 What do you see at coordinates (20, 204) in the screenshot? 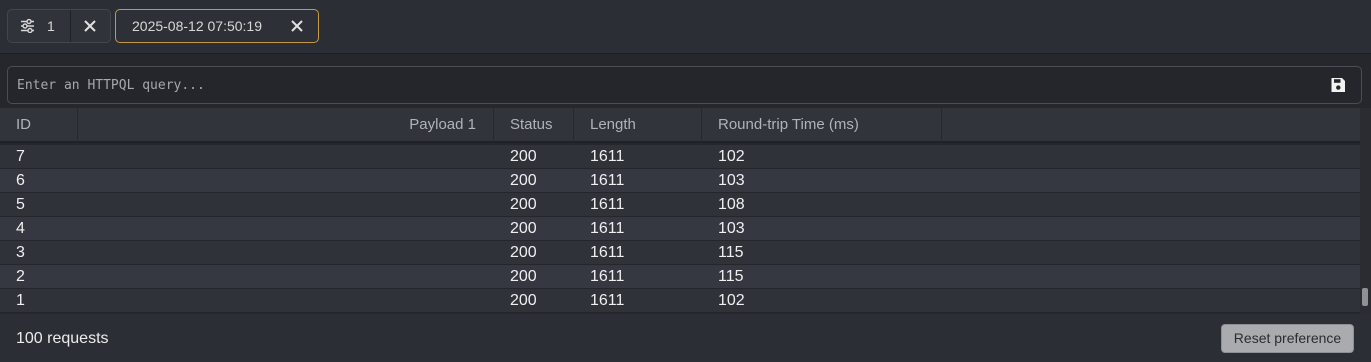
I see `cell-id: 5` at bounding box center [20, 204].